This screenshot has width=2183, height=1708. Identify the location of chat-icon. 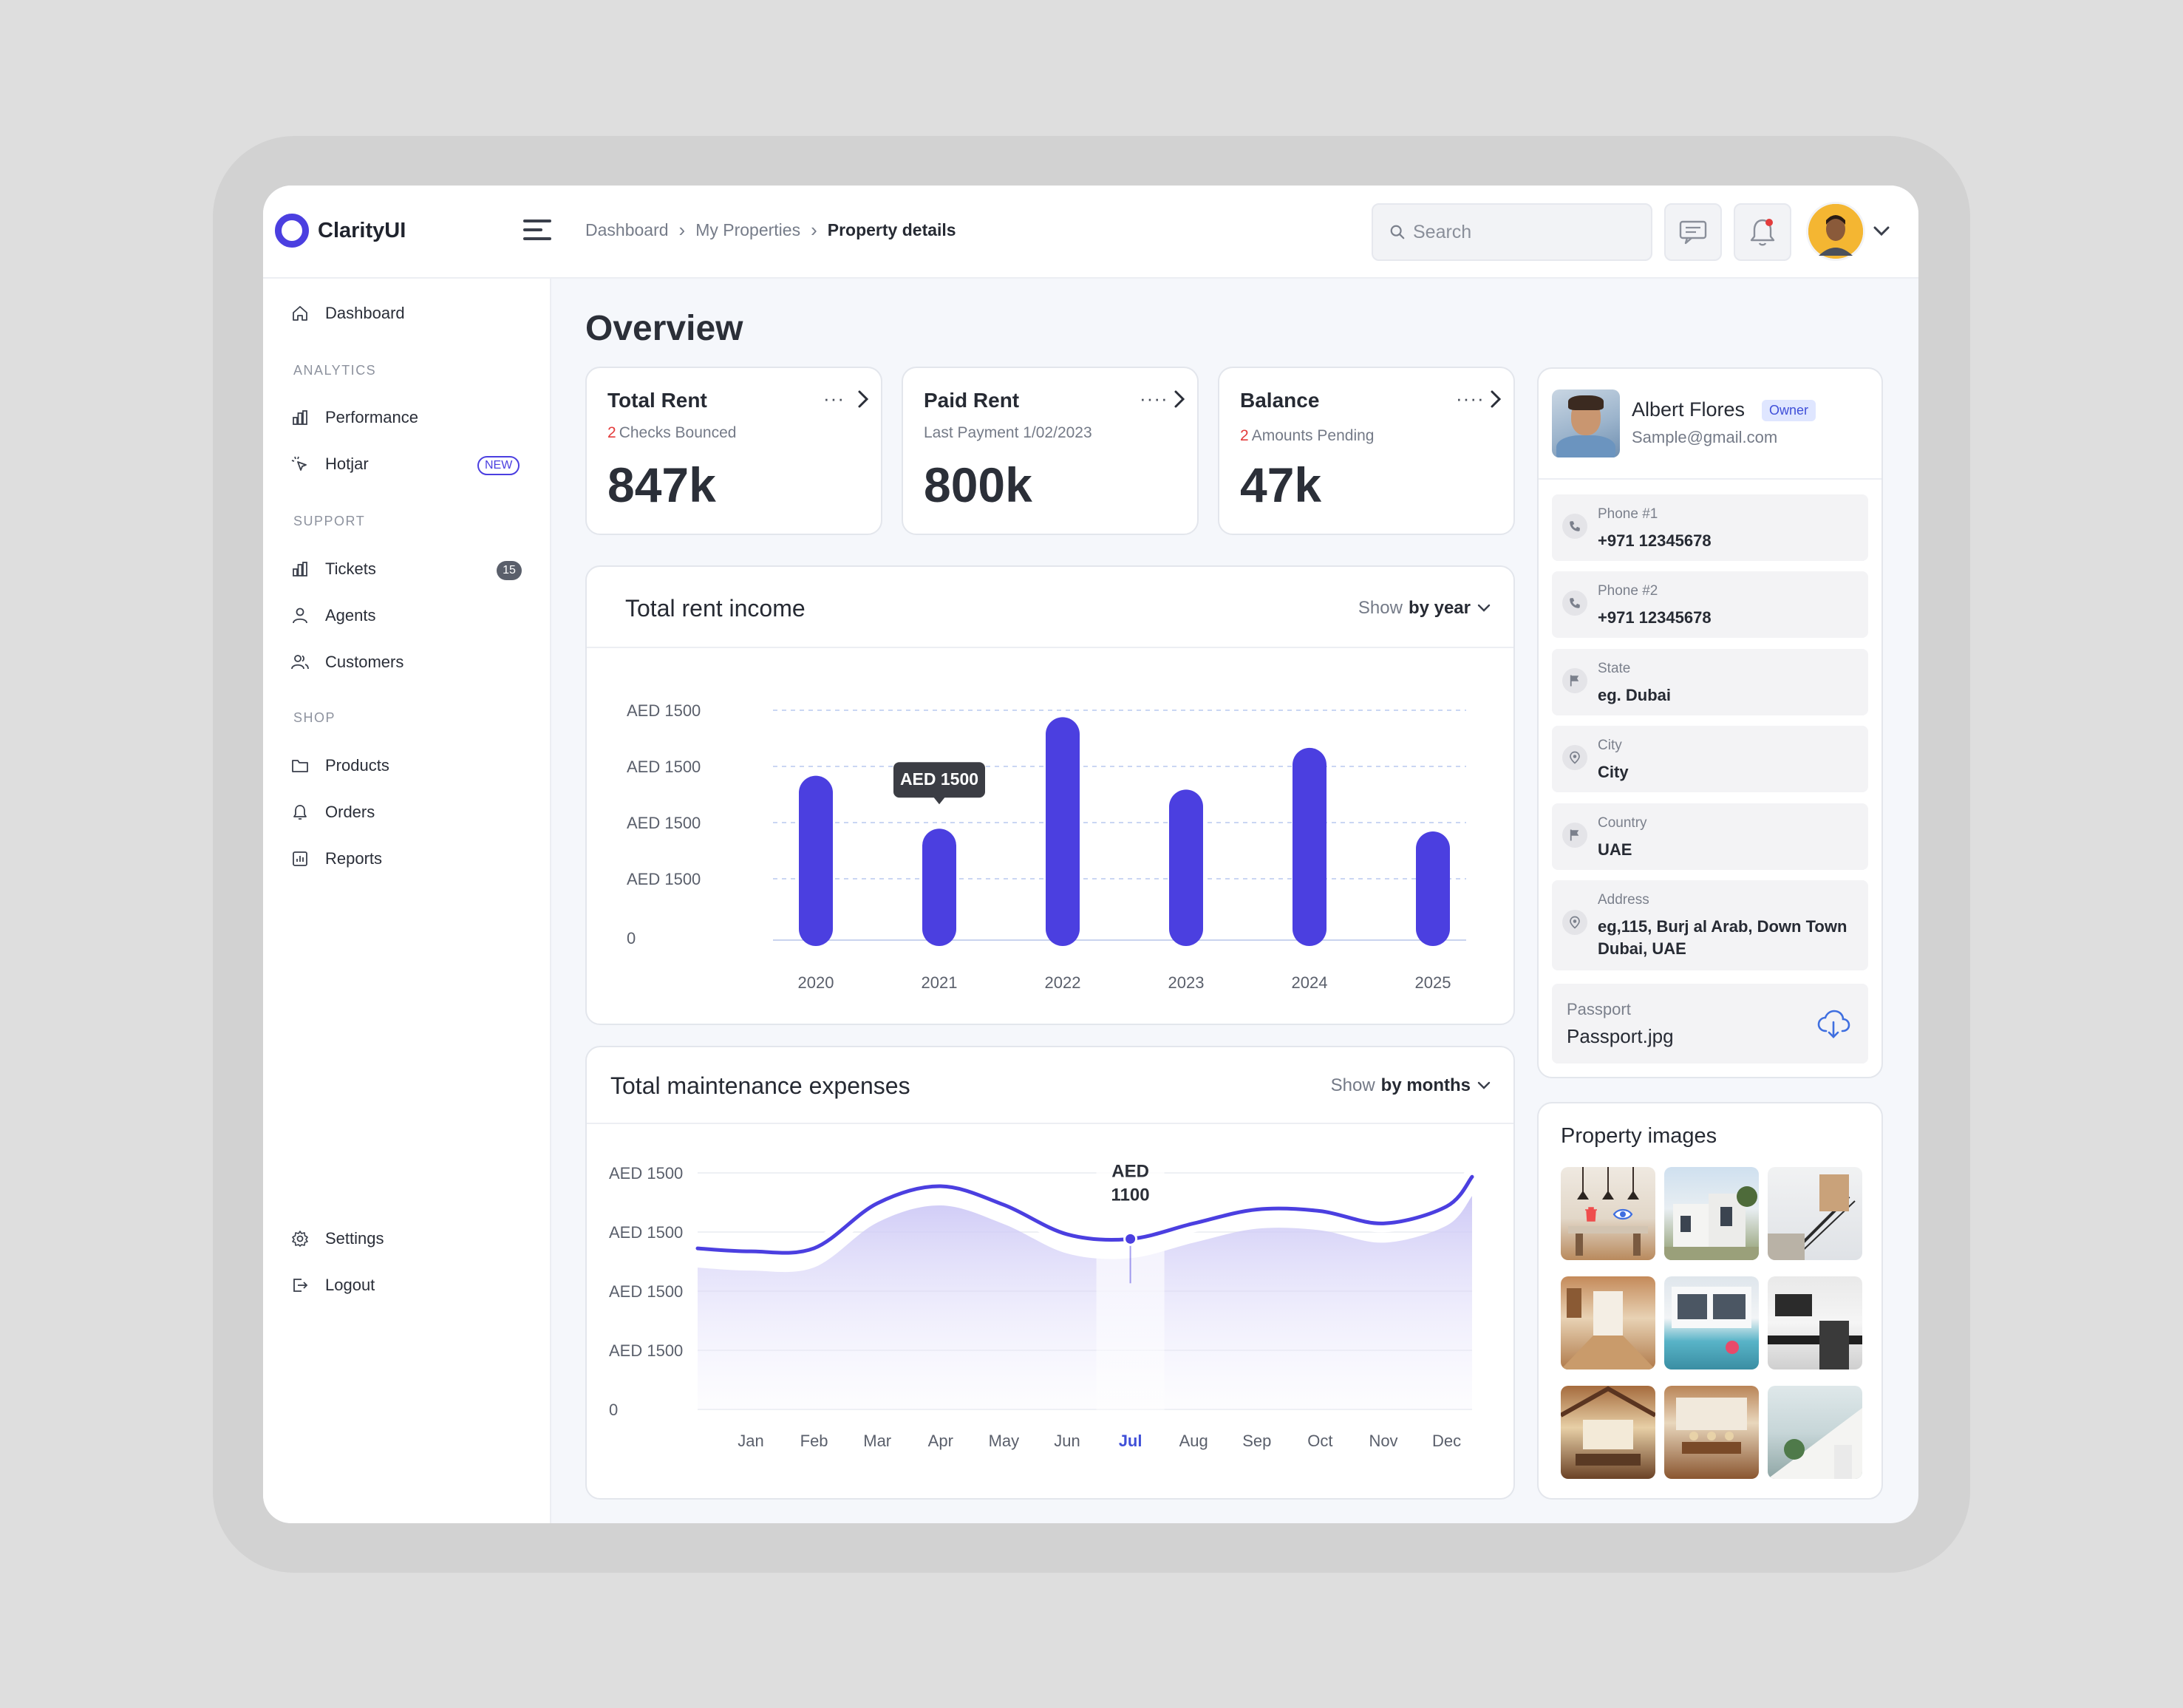
(1693, 232).